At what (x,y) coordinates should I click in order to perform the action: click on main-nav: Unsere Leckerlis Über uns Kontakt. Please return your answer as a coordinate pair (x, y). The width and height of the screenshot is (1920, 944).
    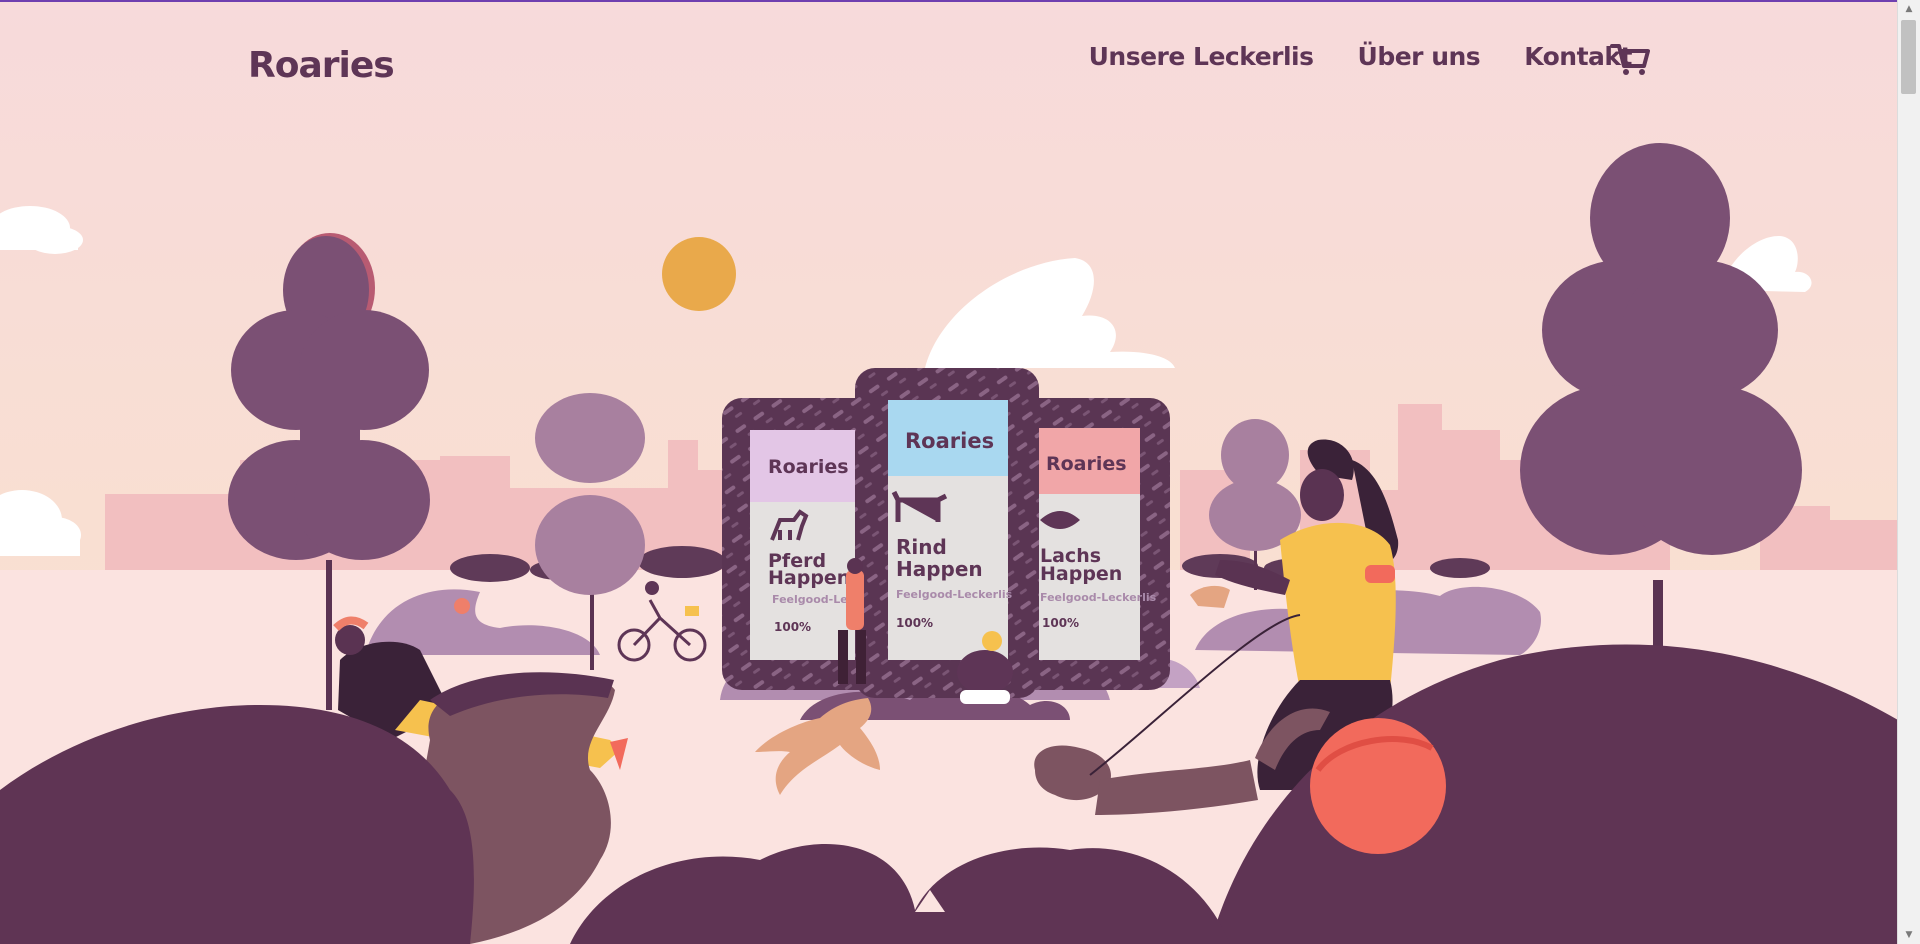
    Looking at the image, I should click on (1361, 56).